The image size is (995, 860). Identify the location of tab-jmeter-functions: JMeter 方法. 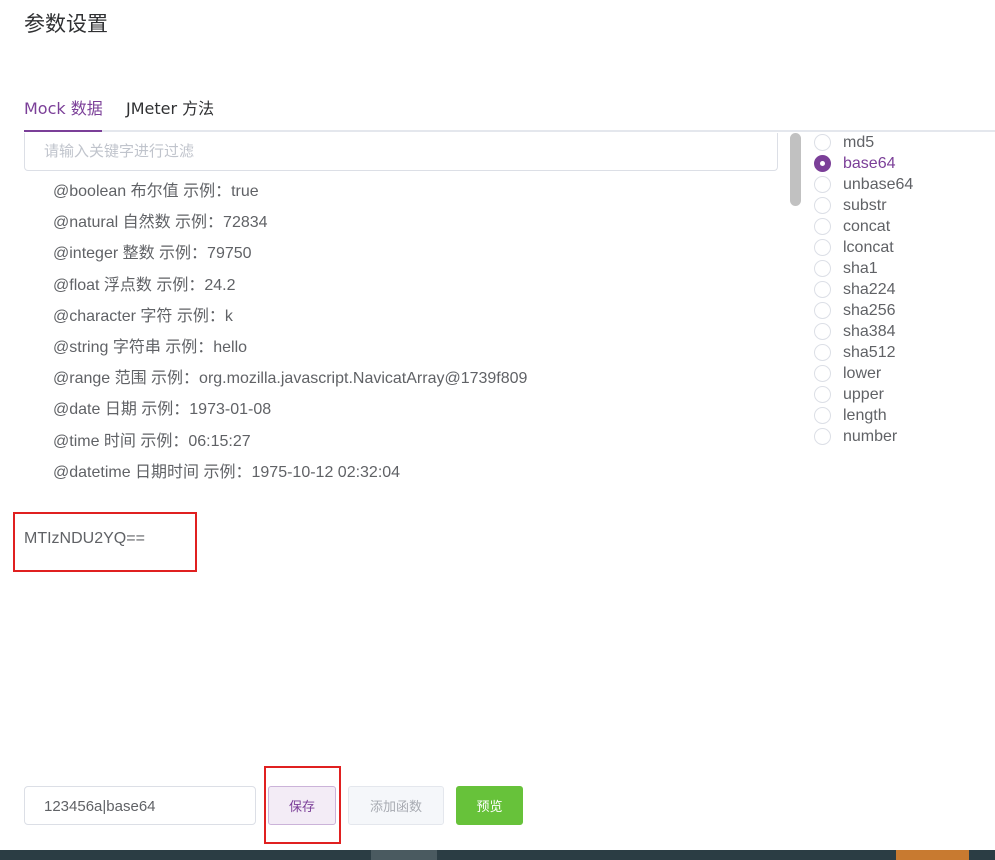
(170, 109).